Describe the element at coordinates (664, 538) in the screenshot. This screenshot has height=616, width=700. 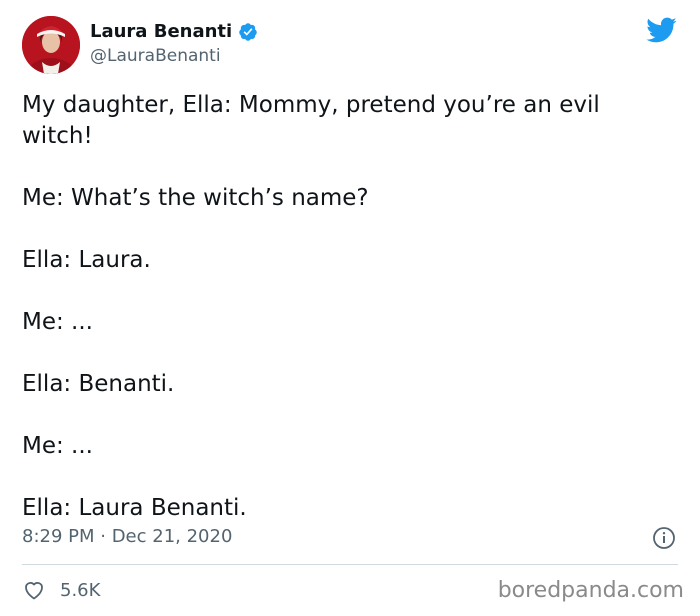
I see `info-icon` at that location.